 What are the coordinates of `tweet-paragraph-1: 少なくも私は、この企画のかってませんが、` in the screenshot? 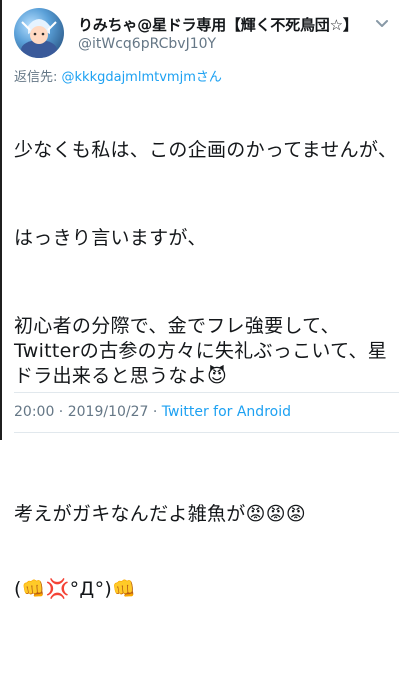 It's located at (206, 150).